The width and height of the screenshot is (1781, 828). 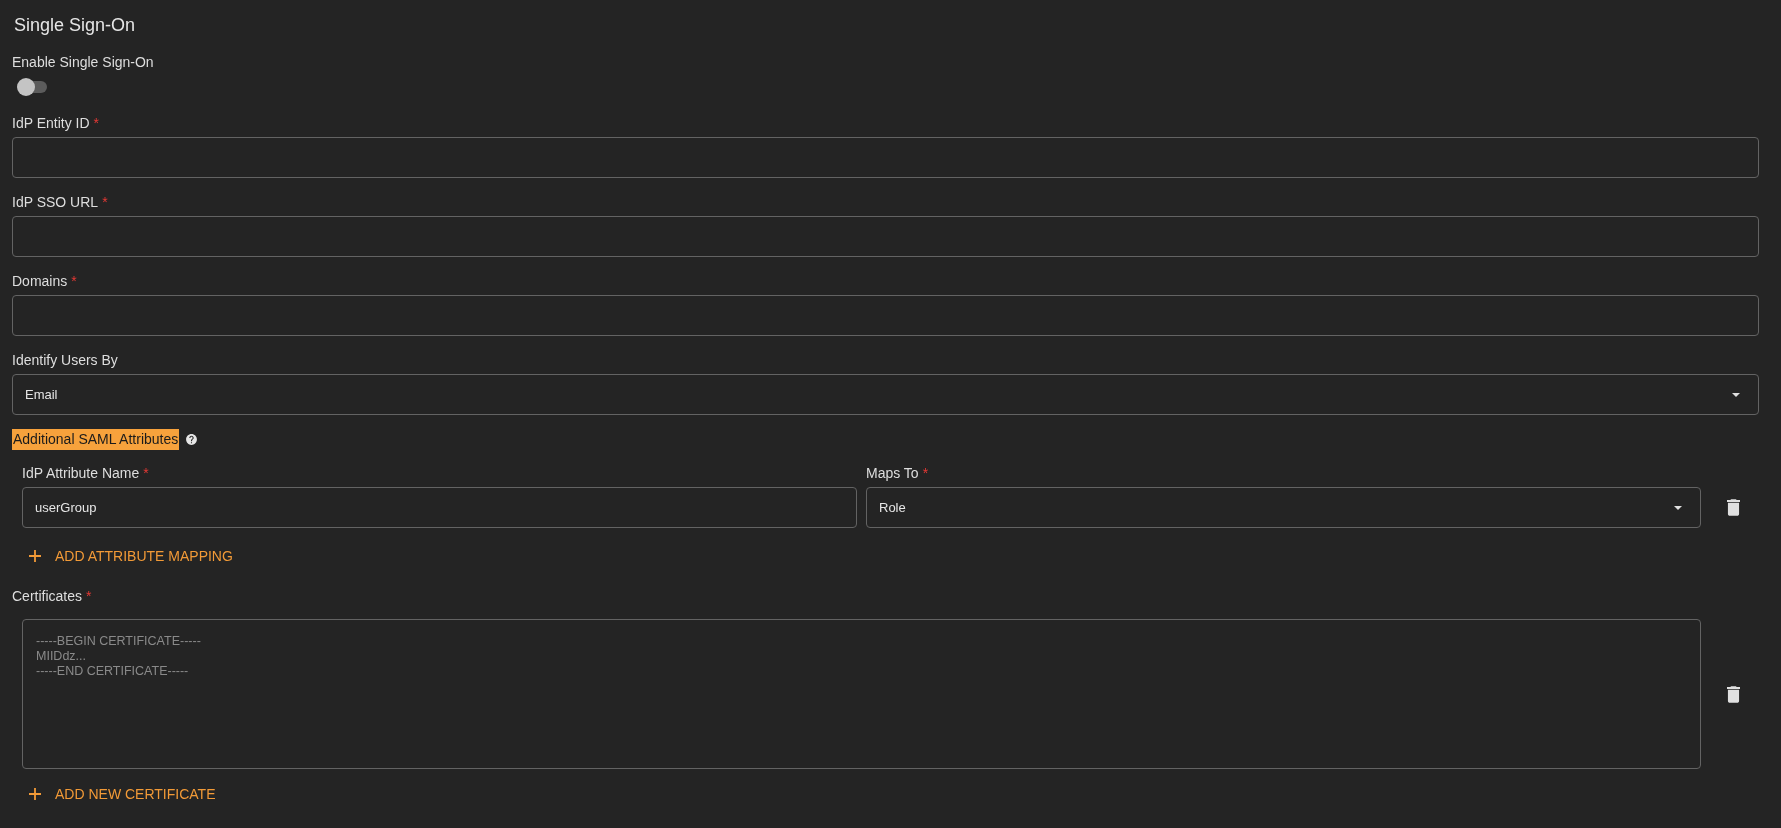 I want to click on section-title: Additional SAML Attributes, so click(x=96, y=439).